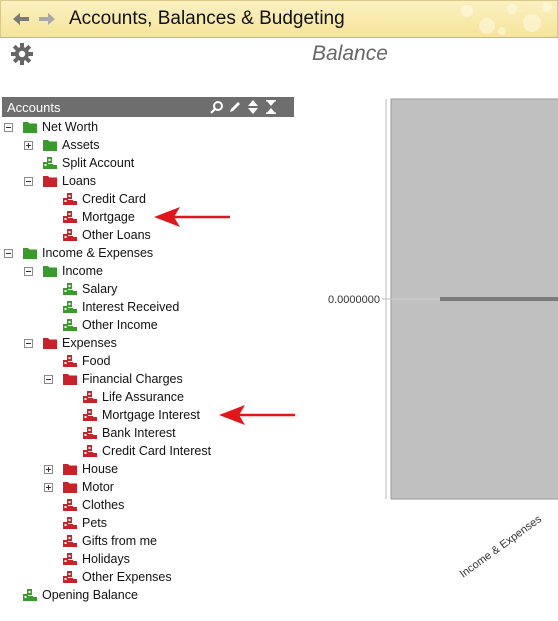 The height and width of the screenshot is (621, 558). I want to click on tree-row-holidays: Holidays, so click(87, 559).